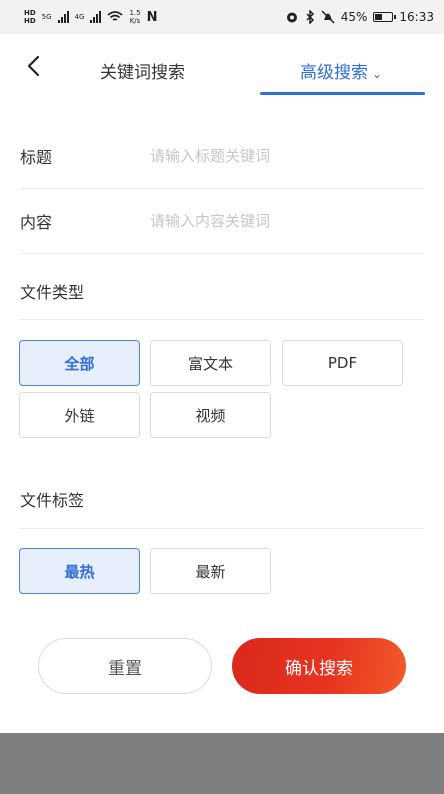 The width and height of the screenshot is (444, 794). What do you see at coordinates (222, 319) in the screenshot?
I see `file-type-divider` at bounding box center [222, 319].